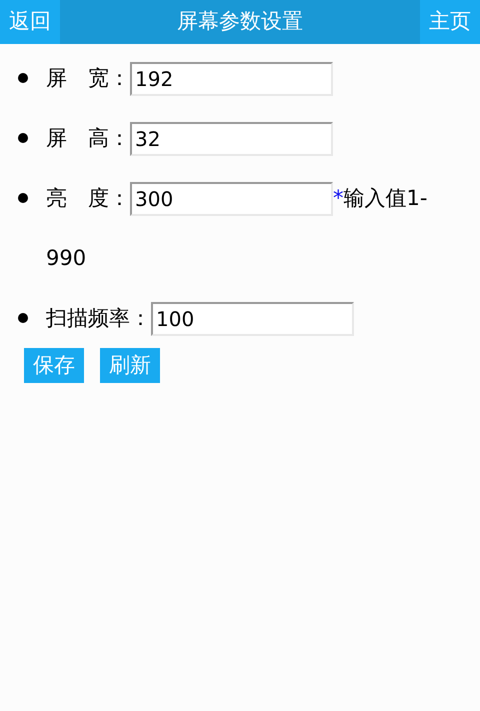  Describe the element at coordinates (66, 258) in the screenshot. I see `hint-text: 990` at that location.